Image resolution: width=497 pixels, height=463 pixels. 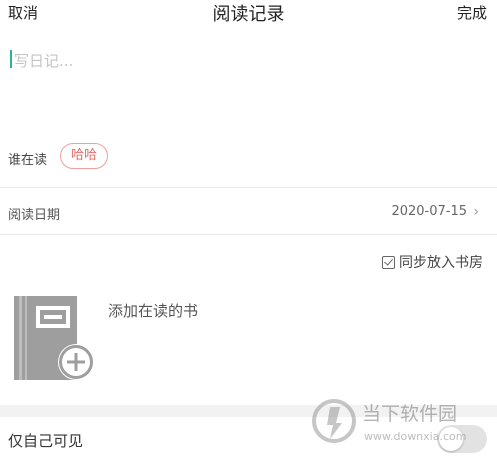 I want to click on watermark-url: www.downxia.com, so click(x=415, y=436).